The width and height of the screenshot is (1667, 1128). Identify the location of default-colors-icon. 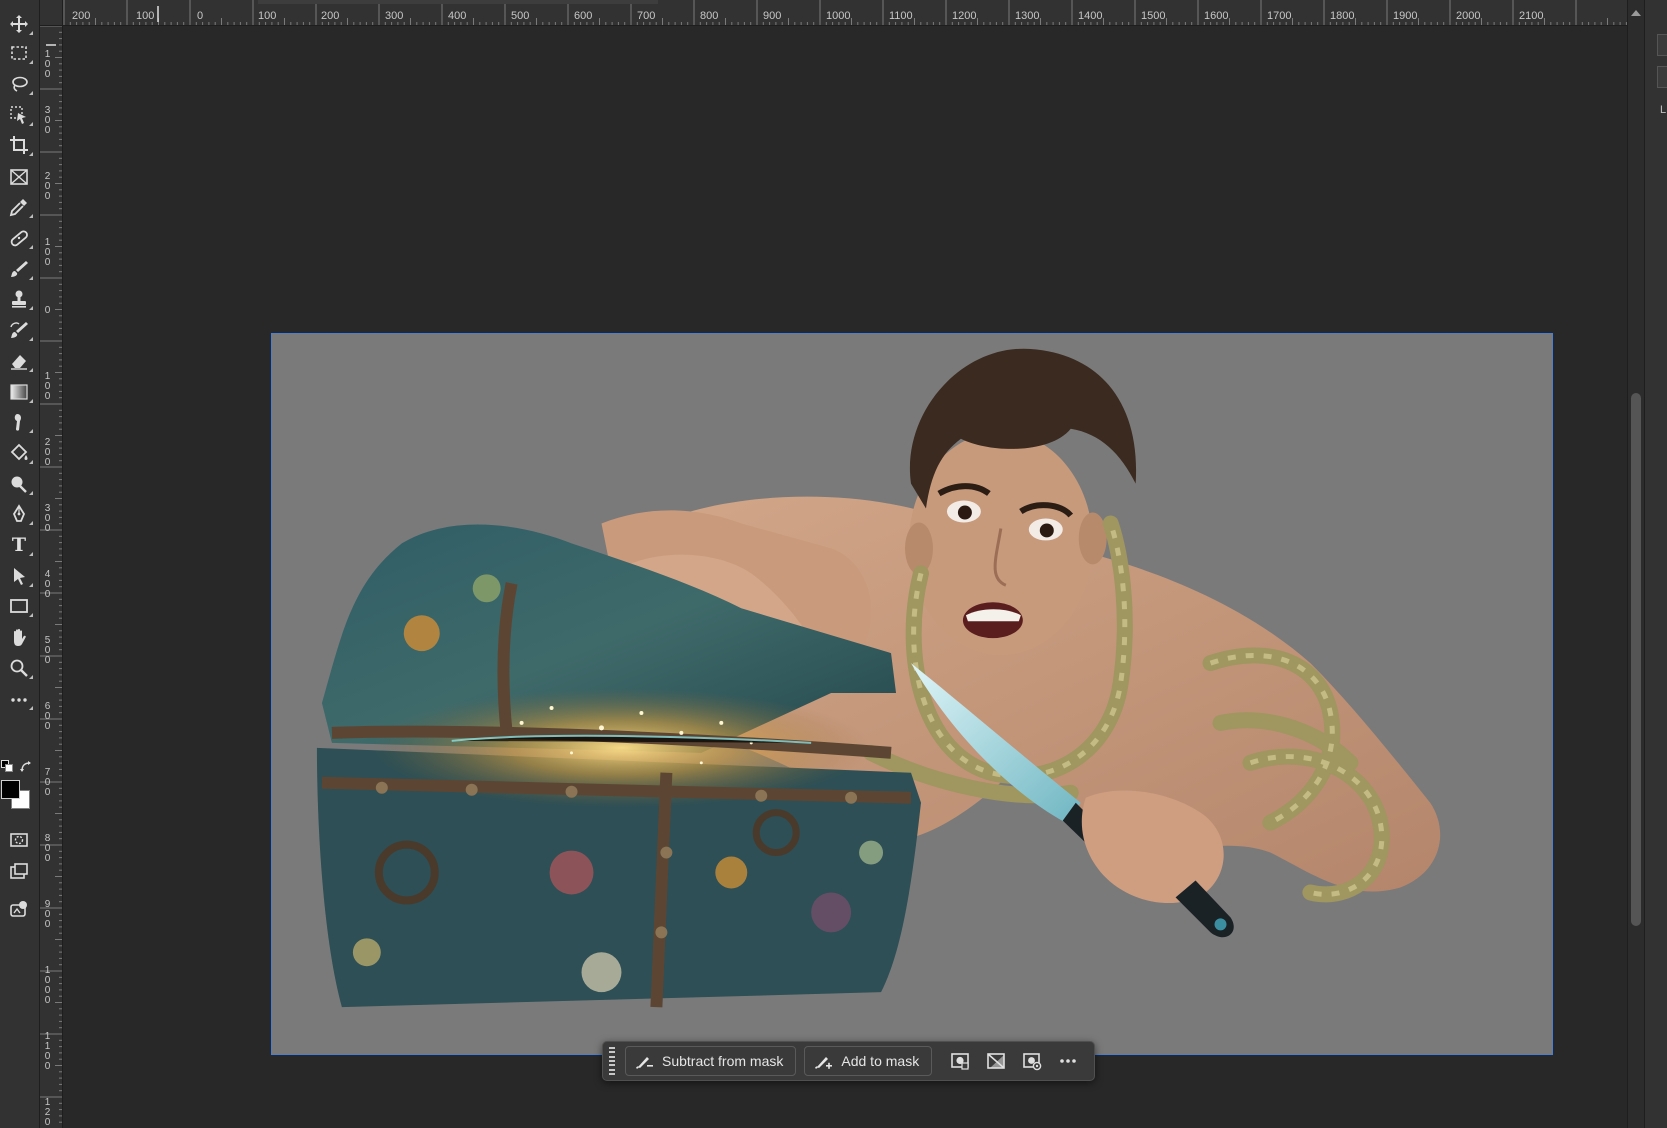
(7, 766).